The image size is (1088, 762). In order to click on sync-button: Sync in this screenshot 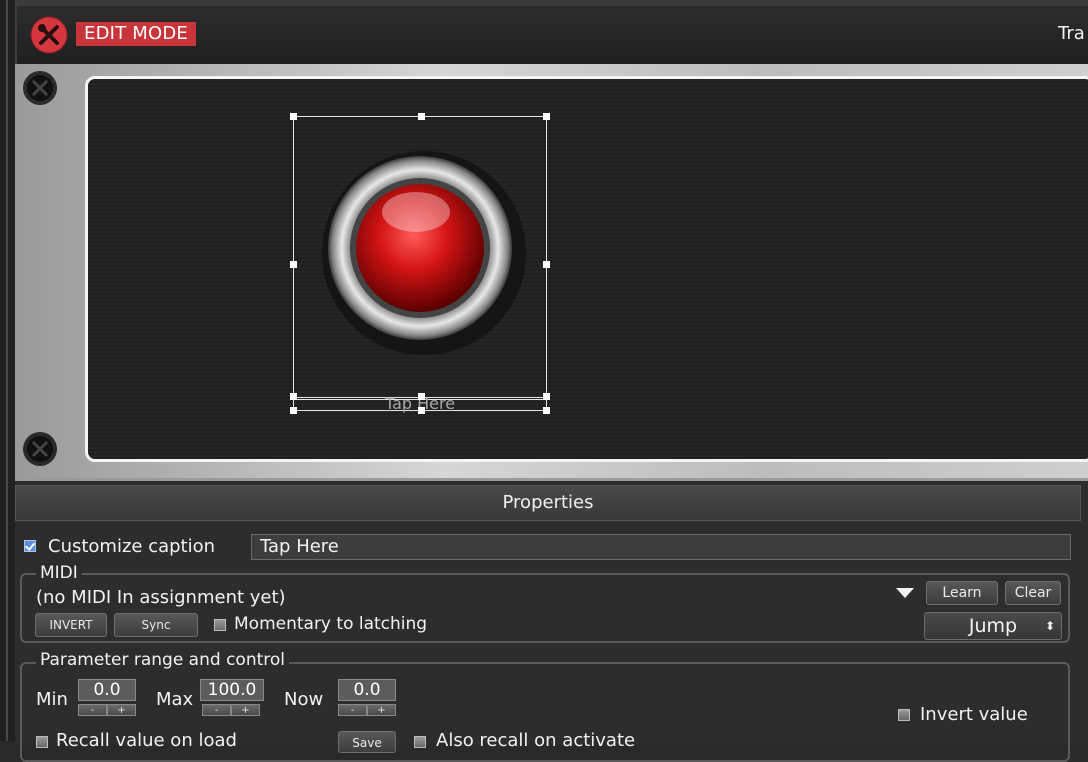, I will do `click(156, 625)`.